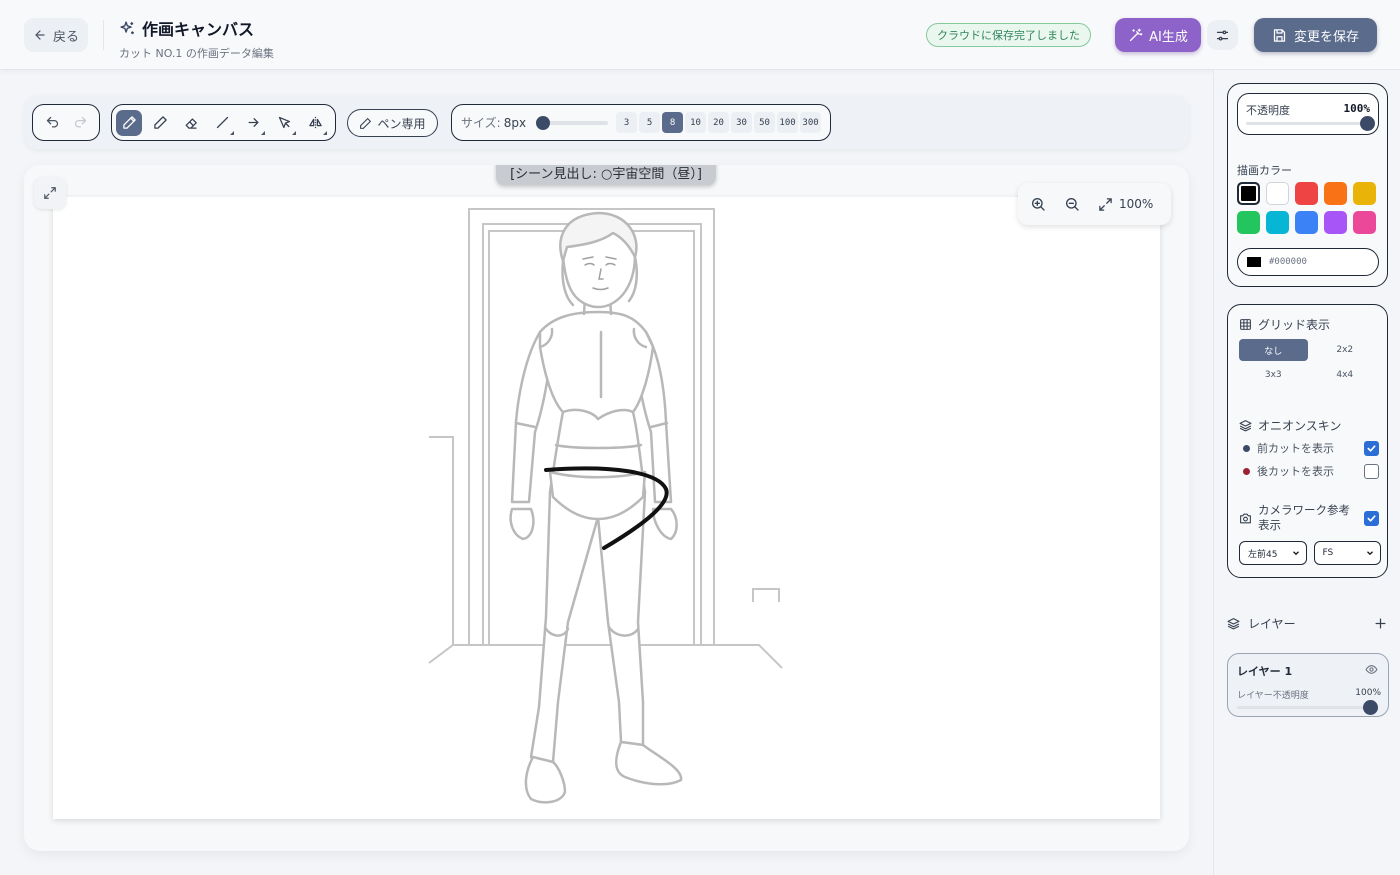 The height and width of the screenshot is (875, 1400). Describe the element at coordinates (1326, 37) in the screenshot. I see `save-changes-label: 変更を保存` at that location.